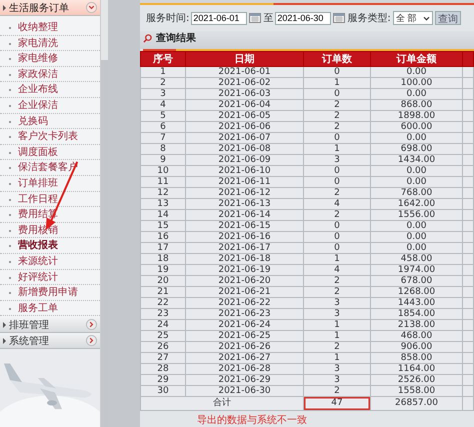  Describe the element at coordinates (163, 193) in the screenshot. I see `table-cell: 12` at that location.